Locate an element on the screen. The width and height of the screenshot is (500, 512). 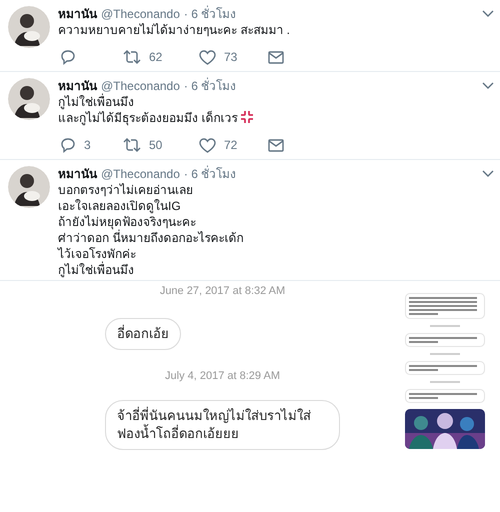
count: 3 is located at coordinates (87, 145).